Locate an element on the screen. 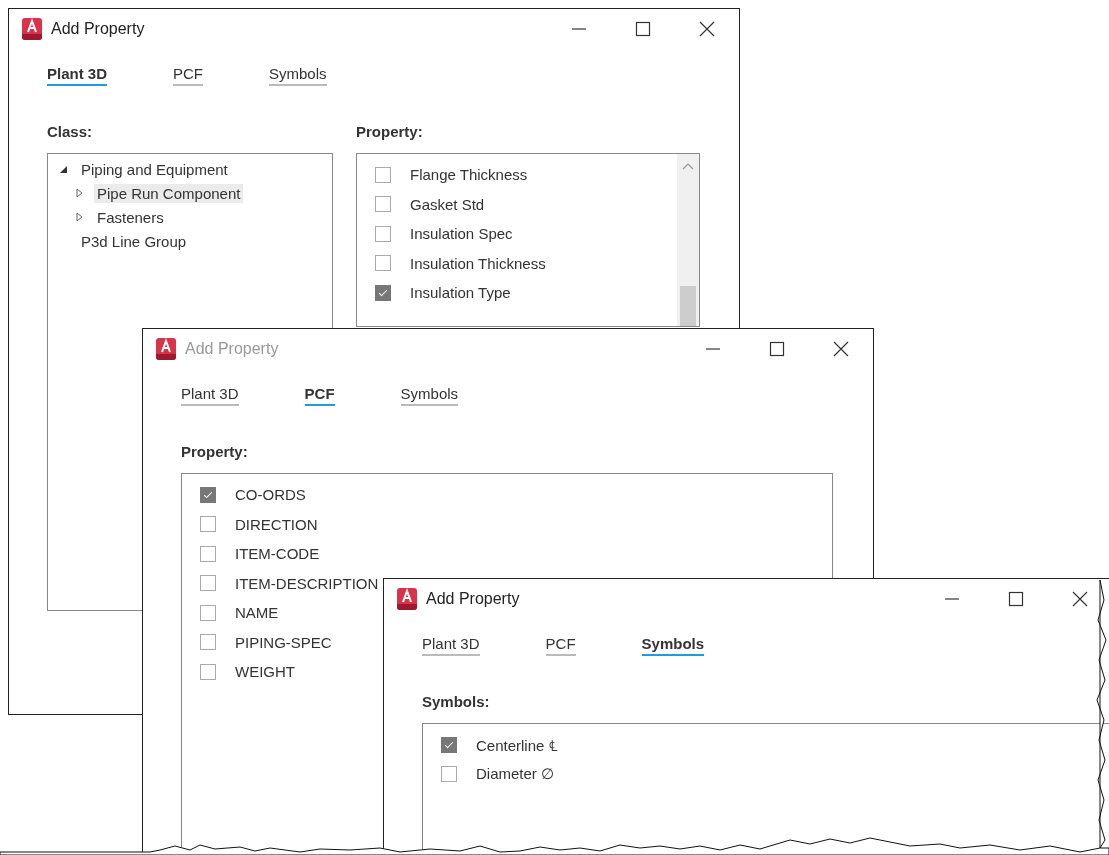 The image size is (1109, 855). scroll-up-icon is located at coordinates (688, 166).